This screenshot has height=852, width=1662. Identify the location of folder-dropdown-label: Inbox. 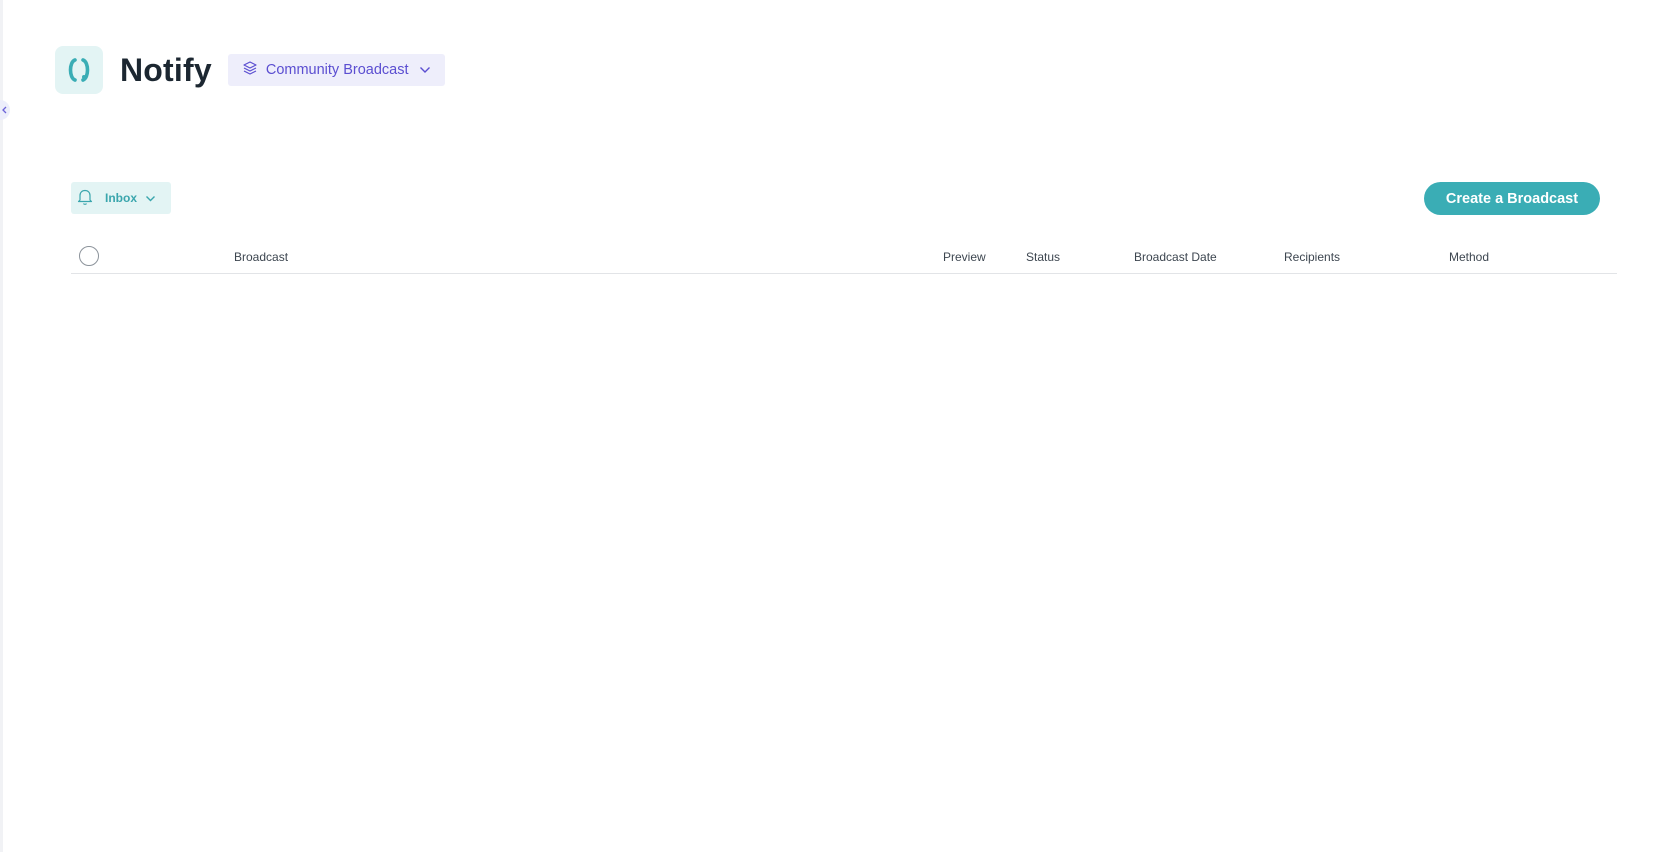
(121, 198).